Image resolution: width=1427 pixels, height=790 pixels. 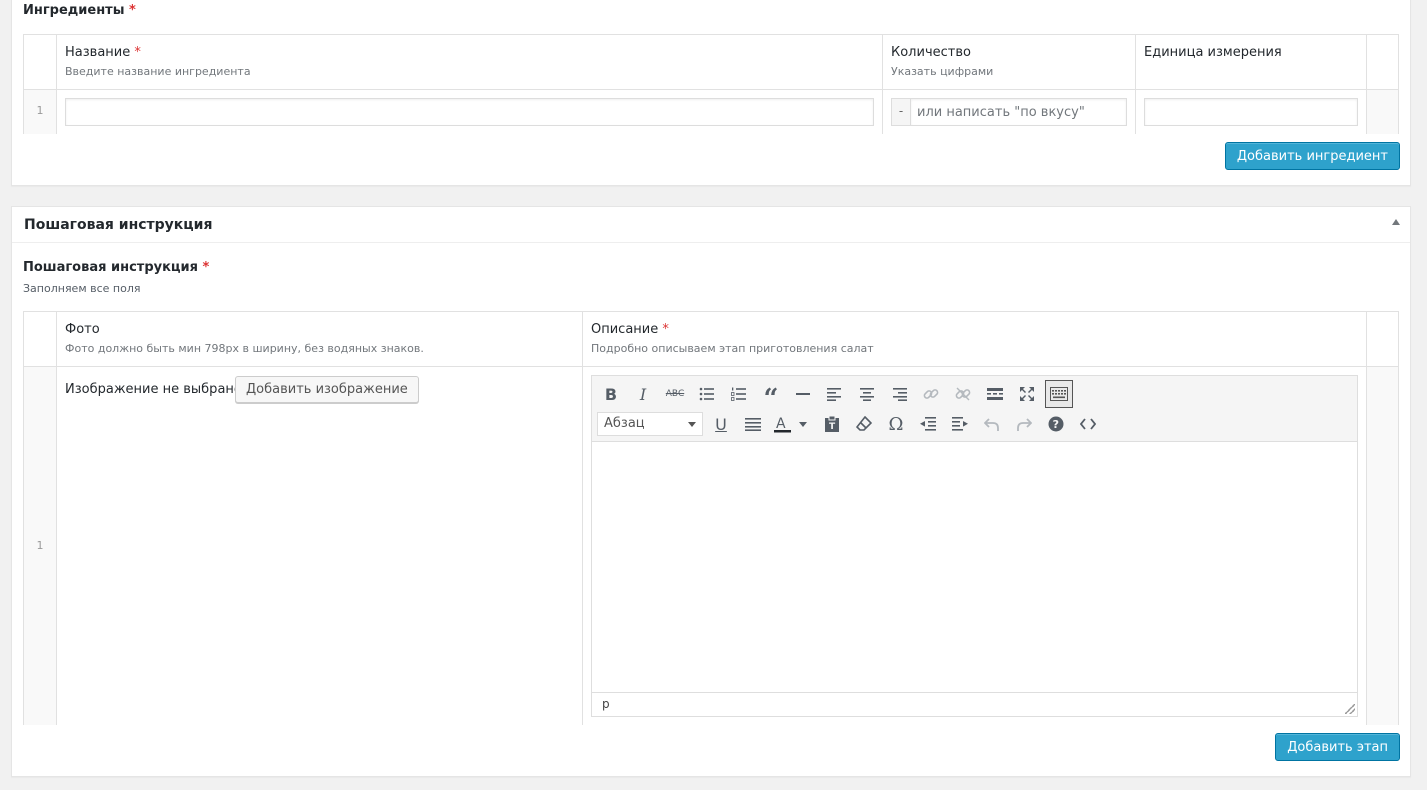 What do you see at coordinates (781, 424) in the screenshot?
I see `svg-text: A` at bounding box center [781, 424].